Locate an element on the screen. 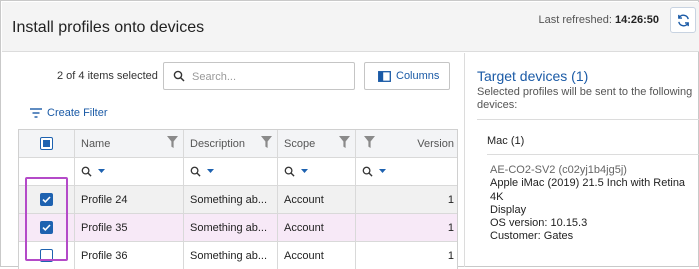  cell-name: Profile 35 is located at coordinates (129, 227).